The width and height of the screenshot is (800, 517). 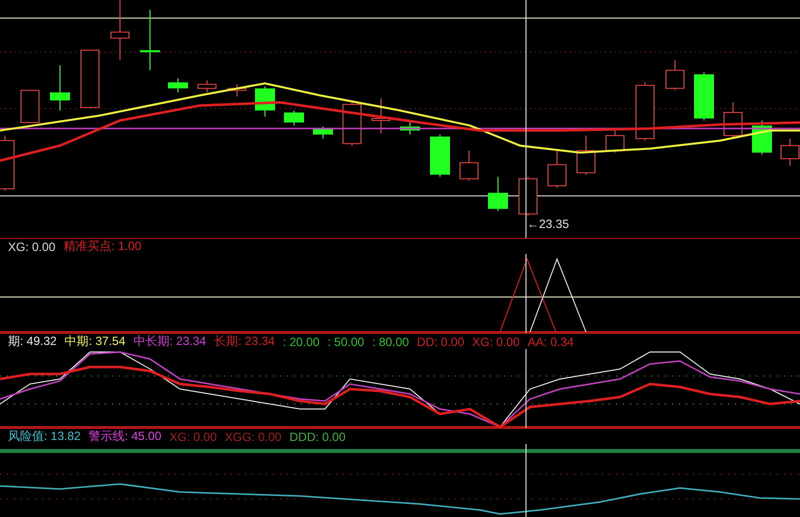 I want to click on legend-item: : 20.00, so click(x=301, y=341).